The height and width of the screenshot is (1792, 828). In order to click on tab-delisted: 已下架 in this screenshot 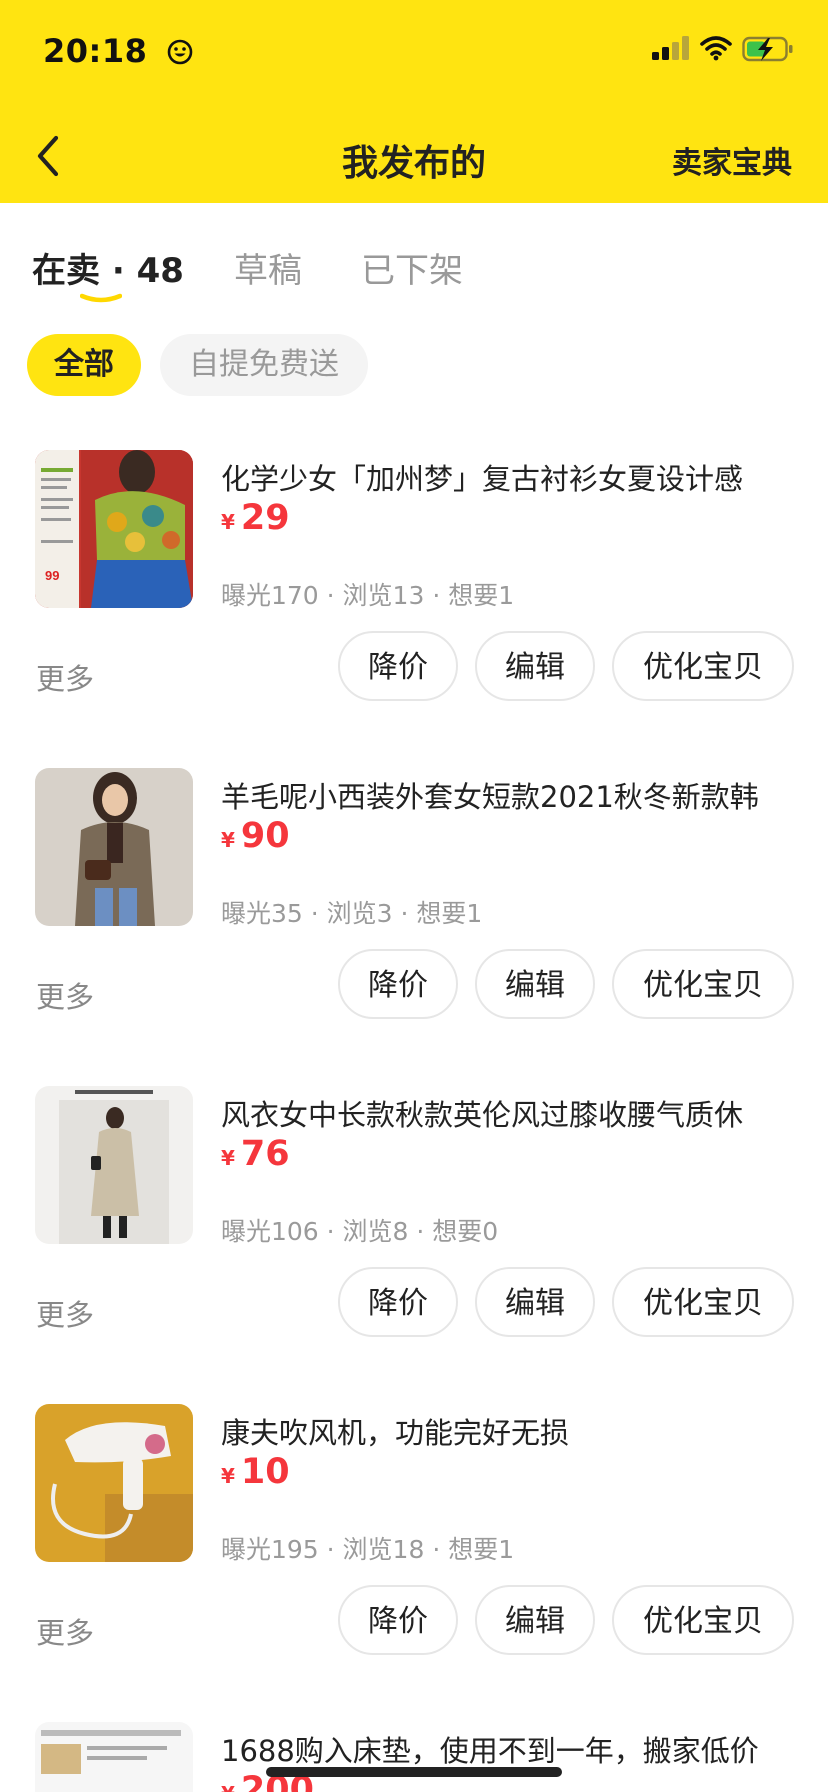, I will do `click(412, 267)`.